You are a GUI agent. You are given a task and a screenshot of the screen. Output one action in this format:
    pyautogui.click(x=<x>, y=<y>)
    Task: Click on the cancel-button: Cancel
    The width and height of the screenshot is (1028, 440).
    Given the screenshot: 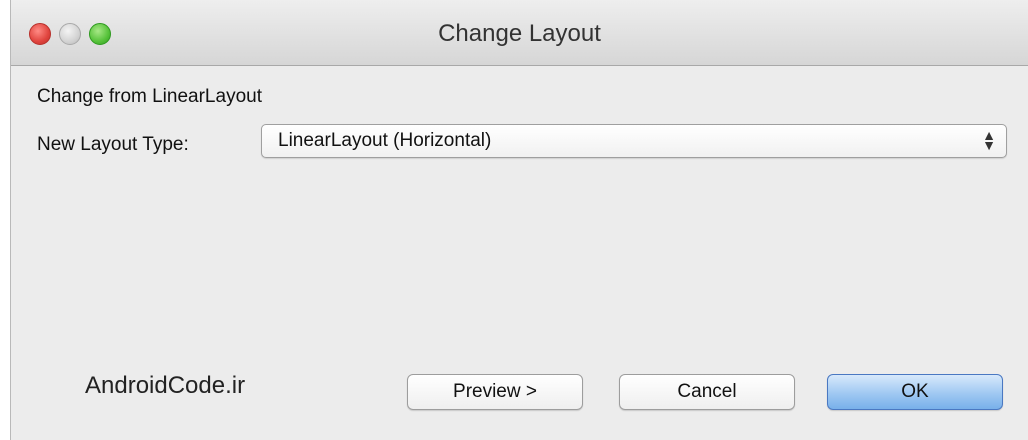 What is the action you would take?
    pyautogui.click(x=707, y=392)
    